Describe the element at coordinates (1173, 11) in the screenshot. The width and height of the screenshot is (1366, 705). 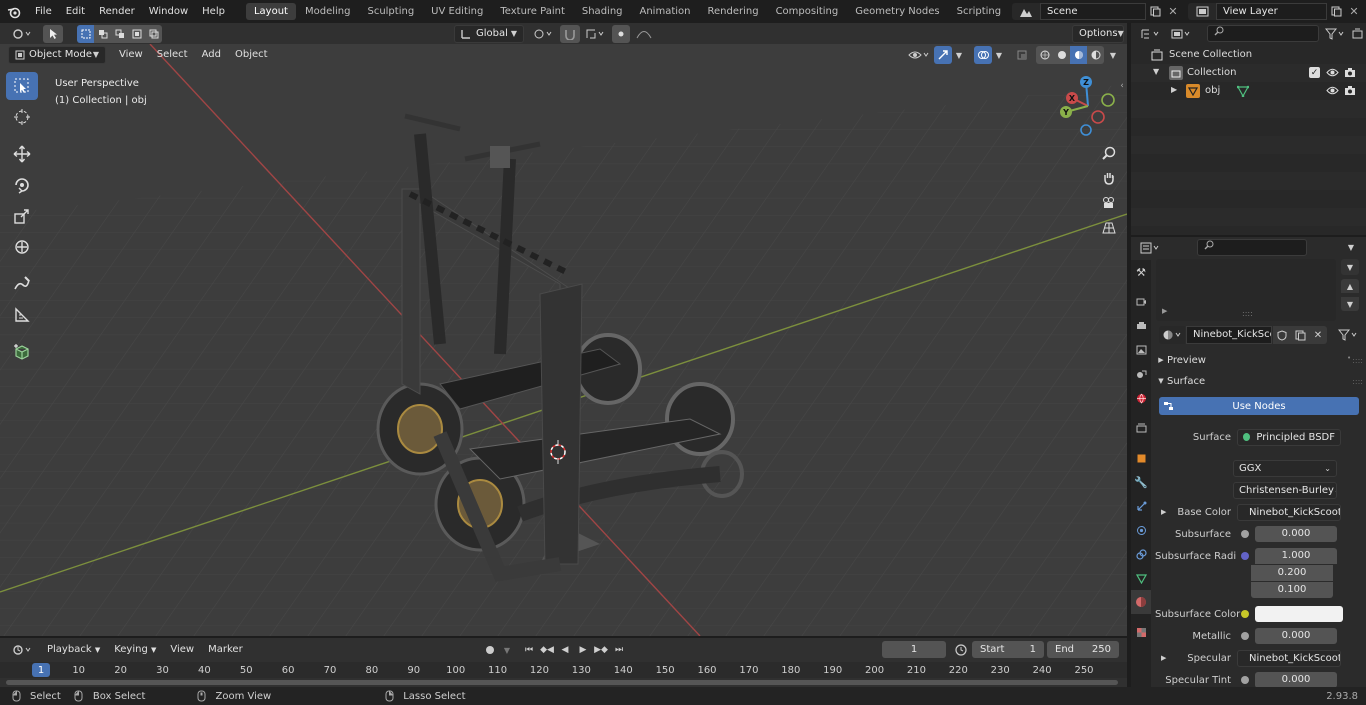
I see `delete-scene-icon: ✕` at that location.